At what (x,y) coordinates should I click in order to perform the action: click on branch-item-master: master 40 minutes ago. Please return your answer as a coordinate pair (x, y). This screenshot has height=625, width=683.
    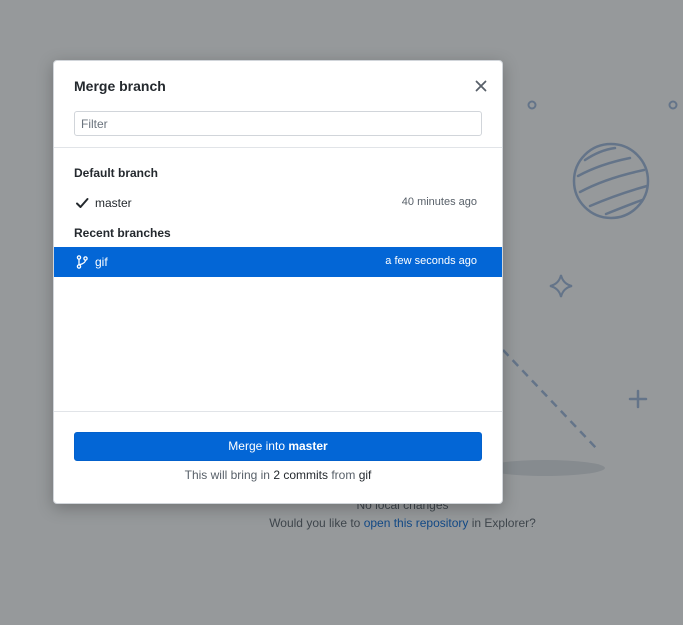
    Looking at the image, I should click on (278, 203).